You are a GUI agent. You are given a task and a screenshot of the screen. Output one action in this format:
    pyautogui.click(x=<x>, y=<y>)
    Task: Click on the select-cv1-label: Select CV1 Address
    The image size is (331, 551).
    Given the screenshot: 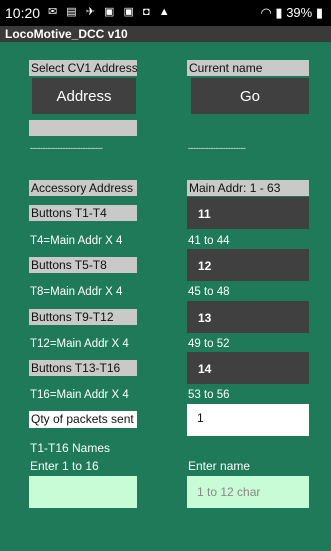 What is the action you would take?
    pyautogui.click(x=83, y=68)
    